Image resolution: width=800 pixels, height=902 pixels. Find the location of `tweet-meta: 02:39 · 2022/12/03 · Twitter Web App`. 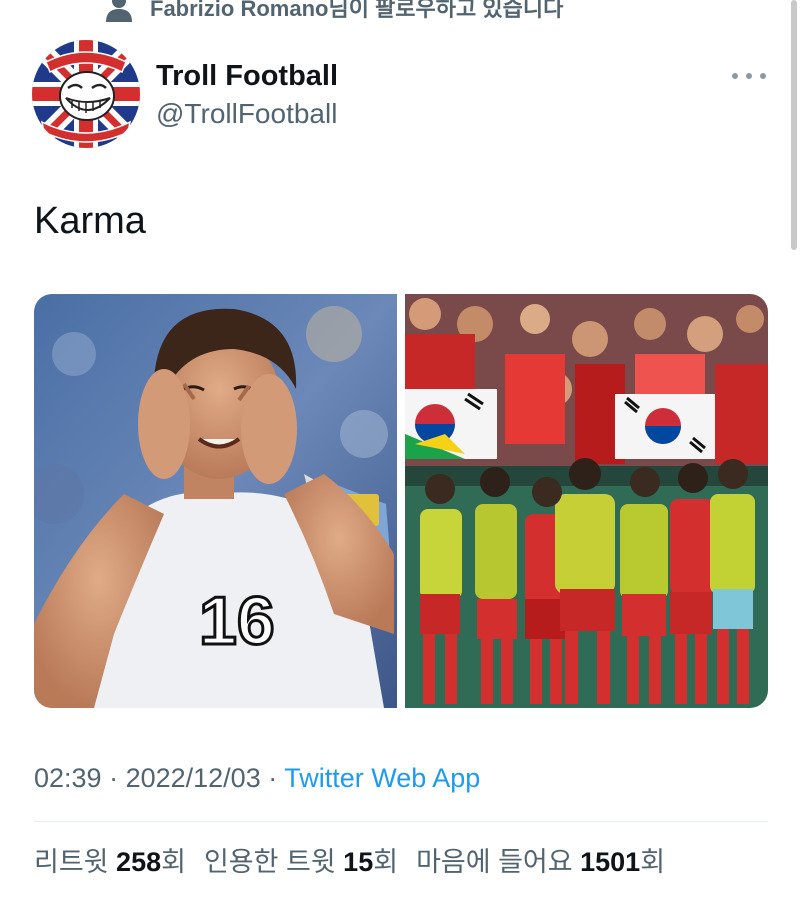

tweet-meta: 02:39 · 2022/12/03 · Twitter Web App is located at coordinates (257, 778).